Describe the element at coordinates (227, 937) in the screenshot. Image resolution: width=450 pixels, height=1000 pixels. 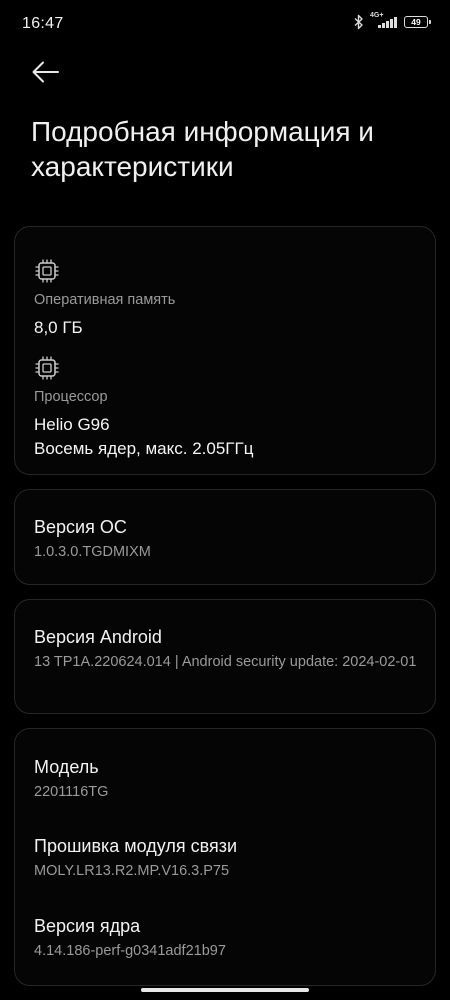
I see `kernel-item: Версия ядра 4.14.186-perf-g0341adf21b97` at that location.